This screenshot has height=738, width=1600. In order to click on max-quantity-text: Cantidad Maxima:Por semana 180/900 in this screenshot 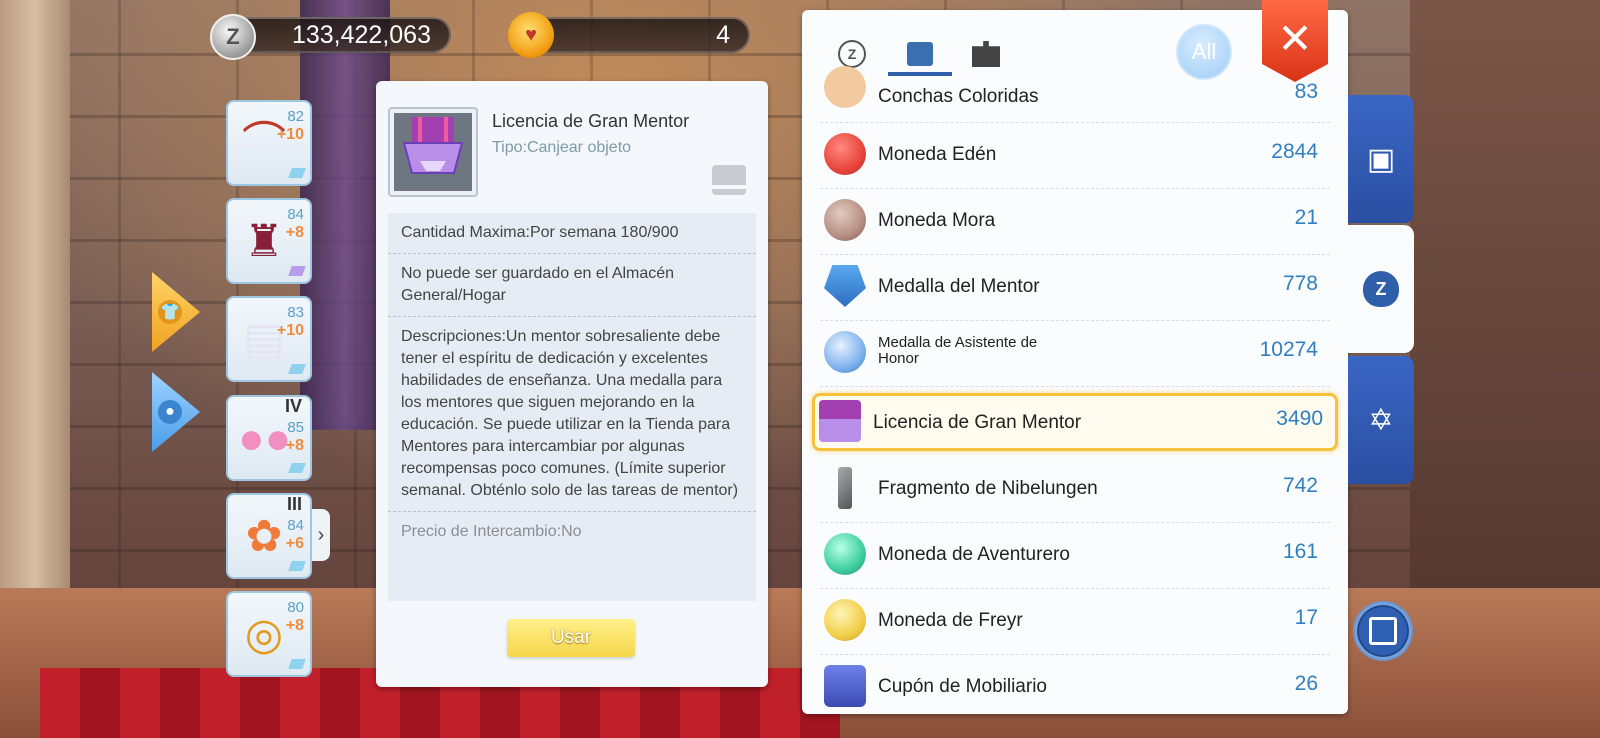, I will do `click(572, 233)`.